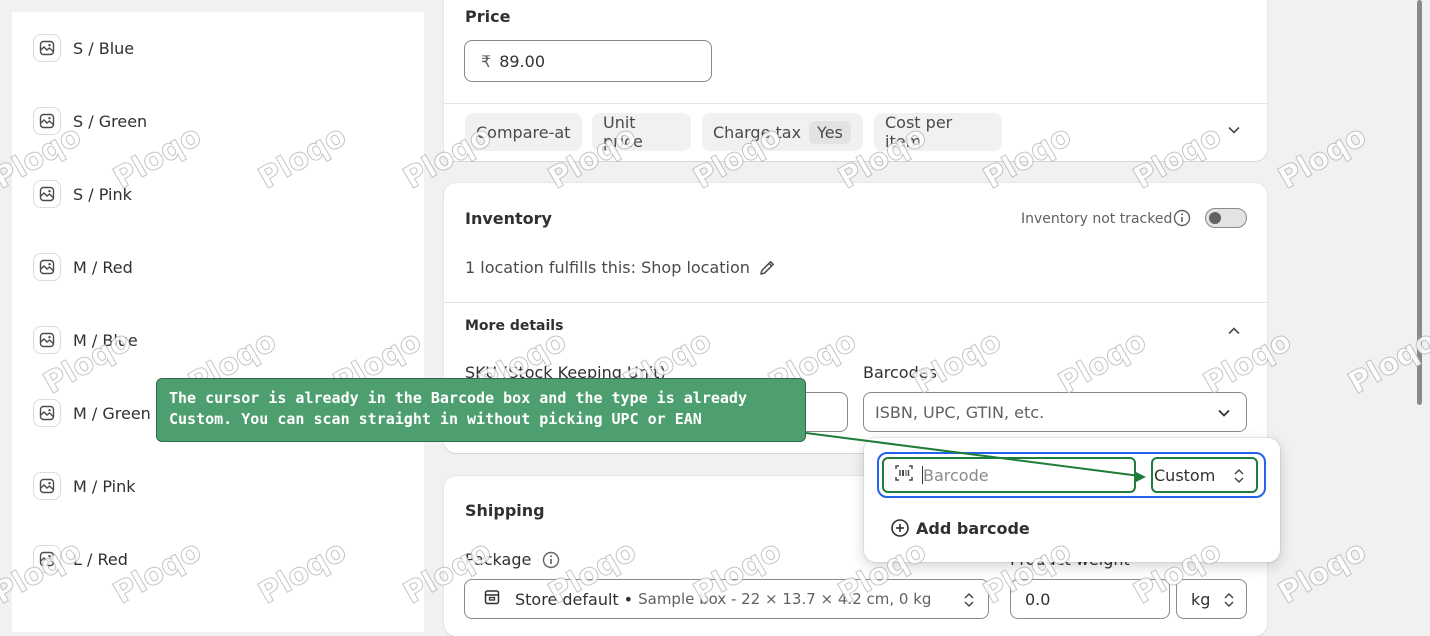 Image resolution: width=1430 pixels, height=636 pixels. I want to click on barcodes-label: Barcodes, so click(900, 372).